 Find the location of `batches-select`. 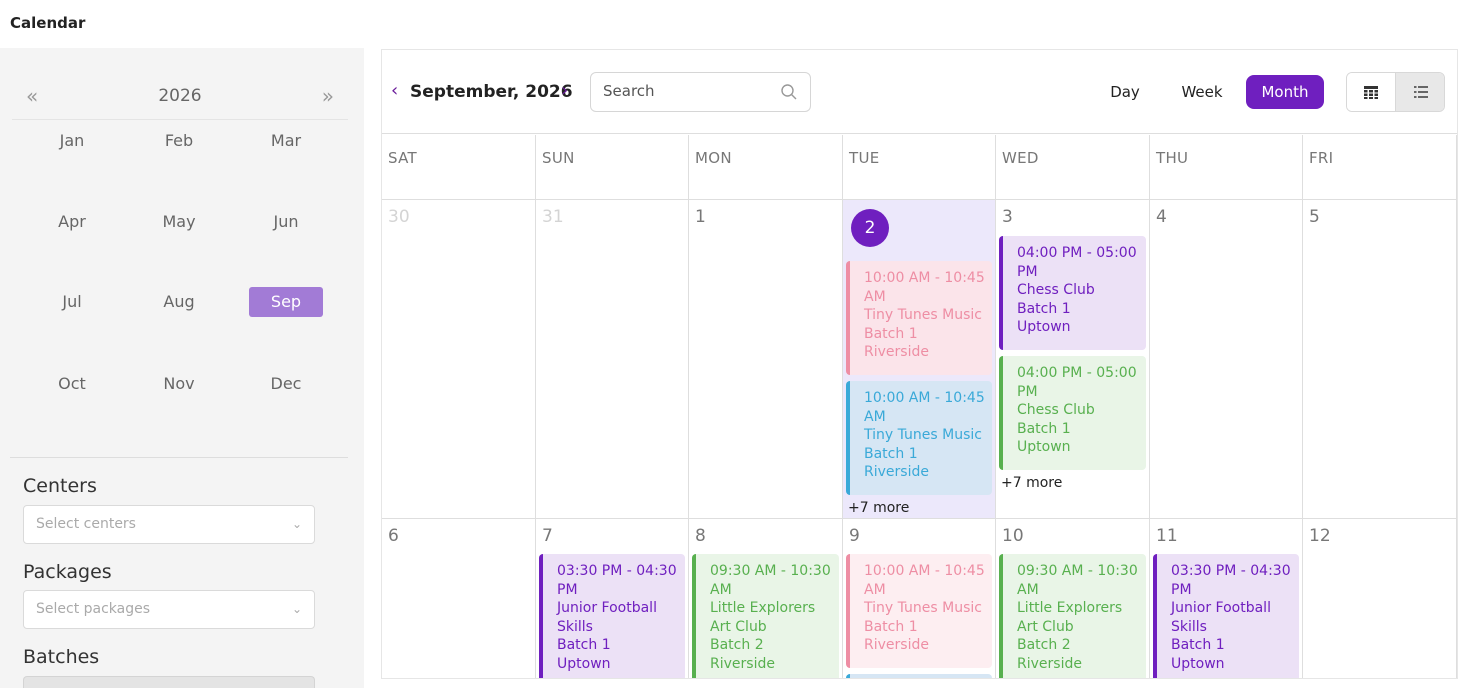

batches-select is located at coordinates (169, 682).